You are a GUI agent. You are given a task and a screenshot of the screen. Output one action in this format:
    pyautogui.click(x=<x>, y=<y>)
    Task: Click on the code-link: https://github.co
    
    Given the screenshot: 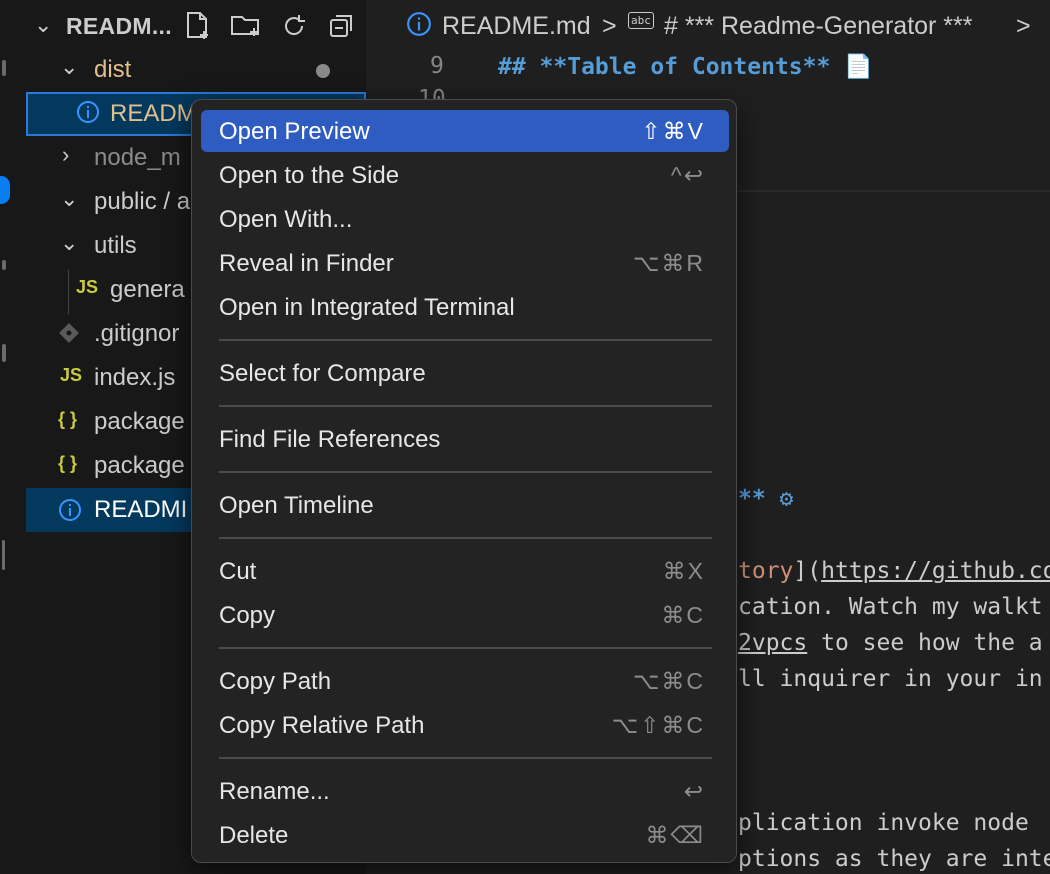 What is the action you would take?
    pyautogui.click(x=935, y=571)
    